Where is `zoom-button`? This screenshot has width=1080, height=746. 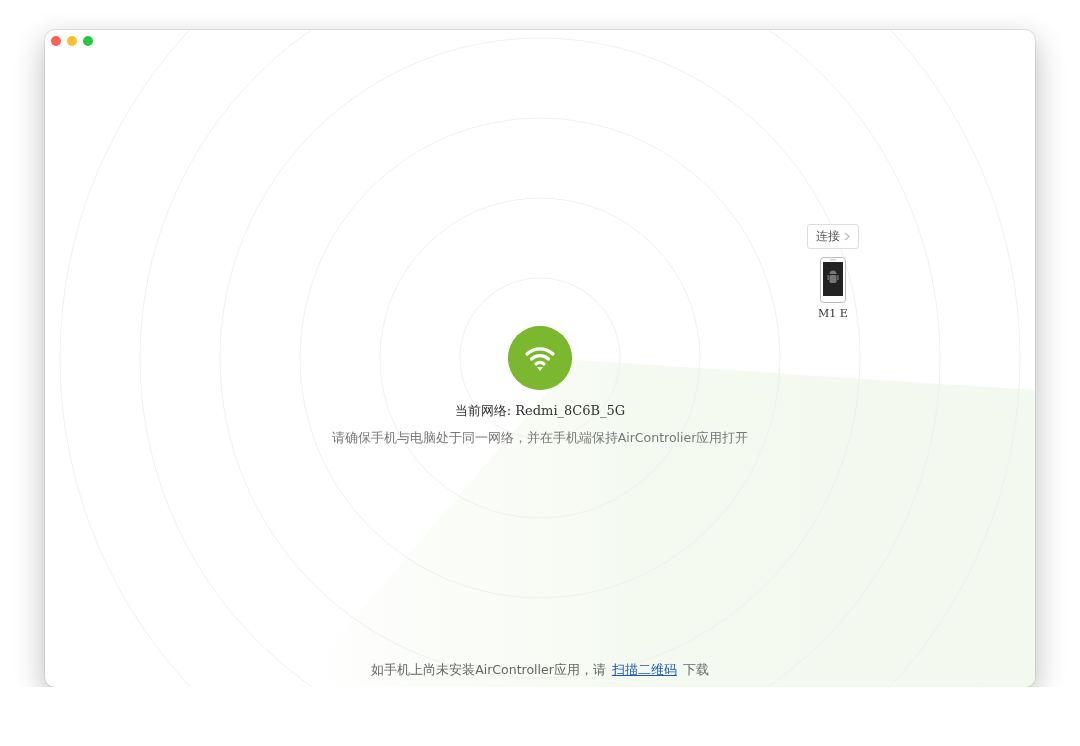
zoom-button is located at coordinates (88, 41).